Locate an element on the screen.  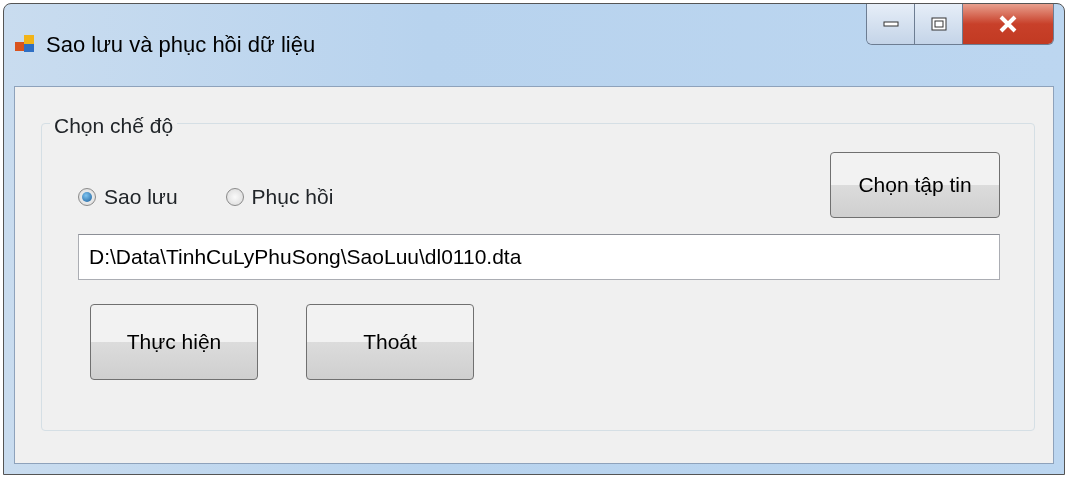
close-button is located at coordinates (1008, 24).